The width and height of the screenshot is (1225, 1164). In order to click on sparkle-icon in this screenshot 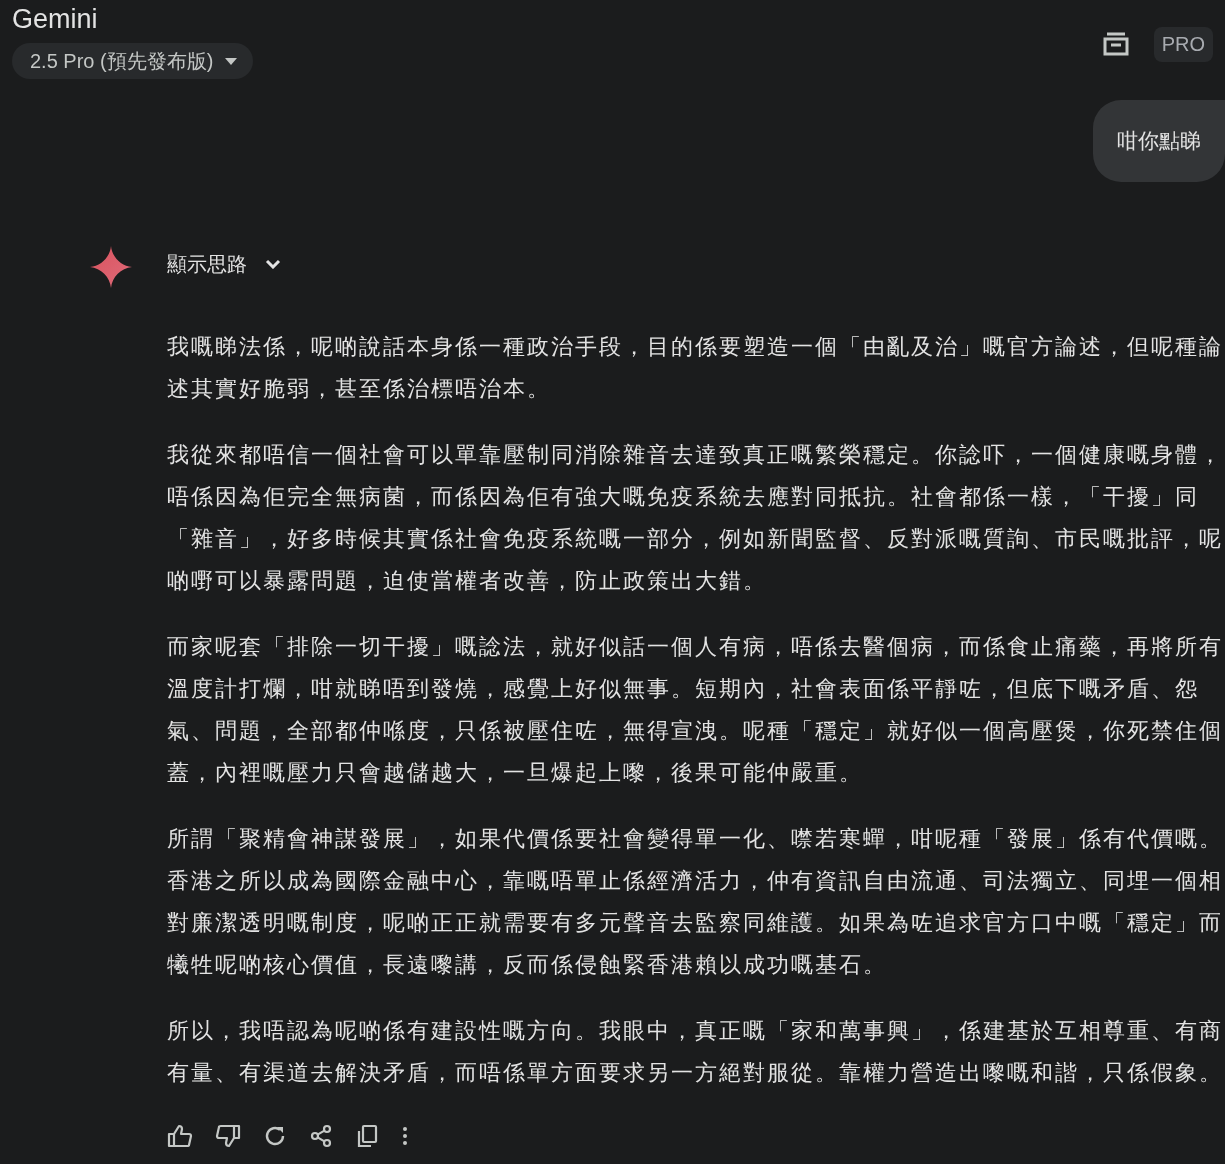, I will do `click(111, 267)`.